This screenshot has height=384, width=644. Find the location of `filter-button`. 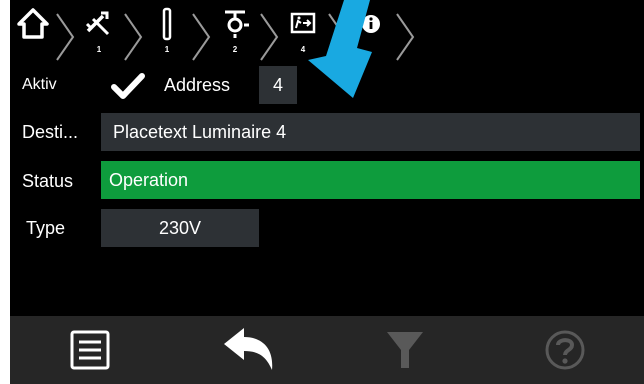

filter-button is located at coordinates (405, 350).